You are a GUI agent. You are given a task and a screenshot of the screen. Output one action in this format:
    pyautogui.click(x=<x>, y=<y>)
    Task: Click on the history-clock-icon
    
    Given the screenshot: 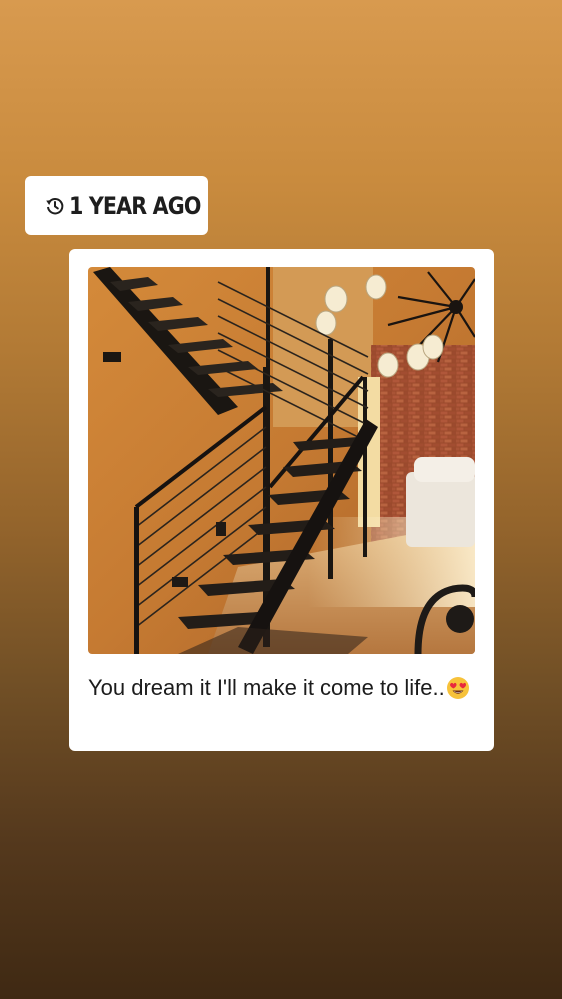 What is the action you would take?
    pyautogui.click(x=55, y=206)
    